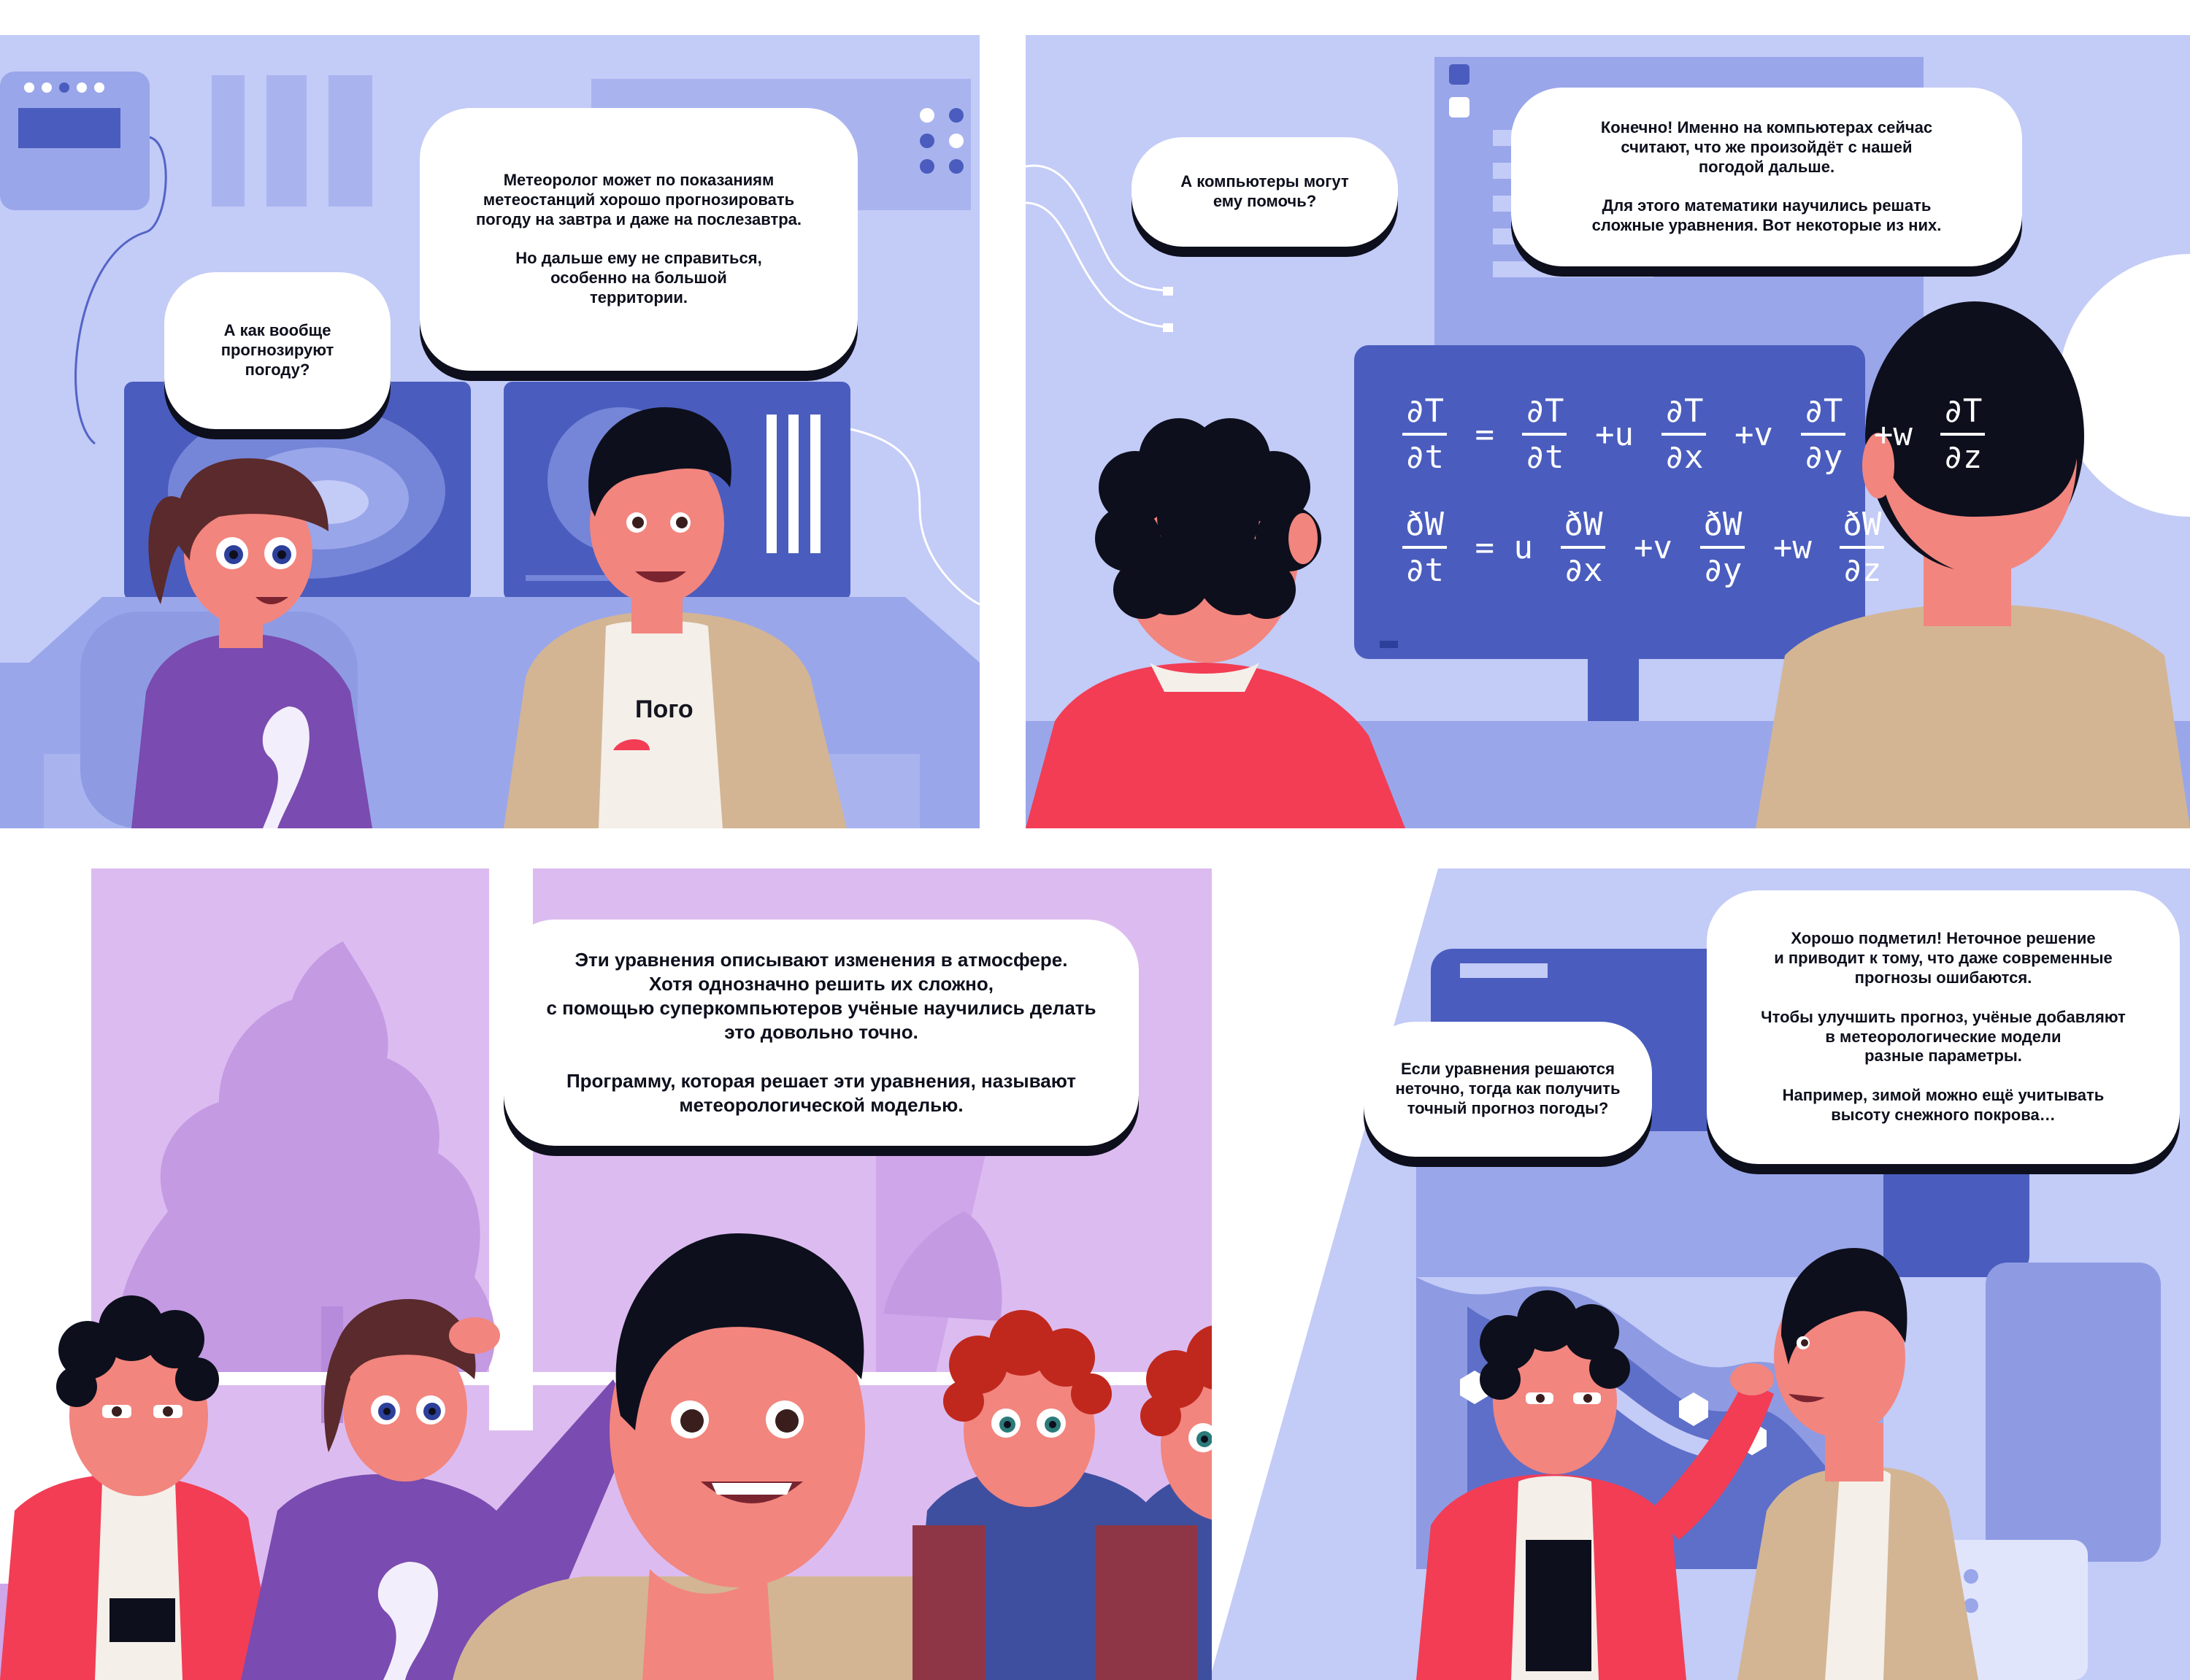 This screenshot has width=2190, height=1680. I want to click on shirt-logo-text: Пого, so click(664, 709).